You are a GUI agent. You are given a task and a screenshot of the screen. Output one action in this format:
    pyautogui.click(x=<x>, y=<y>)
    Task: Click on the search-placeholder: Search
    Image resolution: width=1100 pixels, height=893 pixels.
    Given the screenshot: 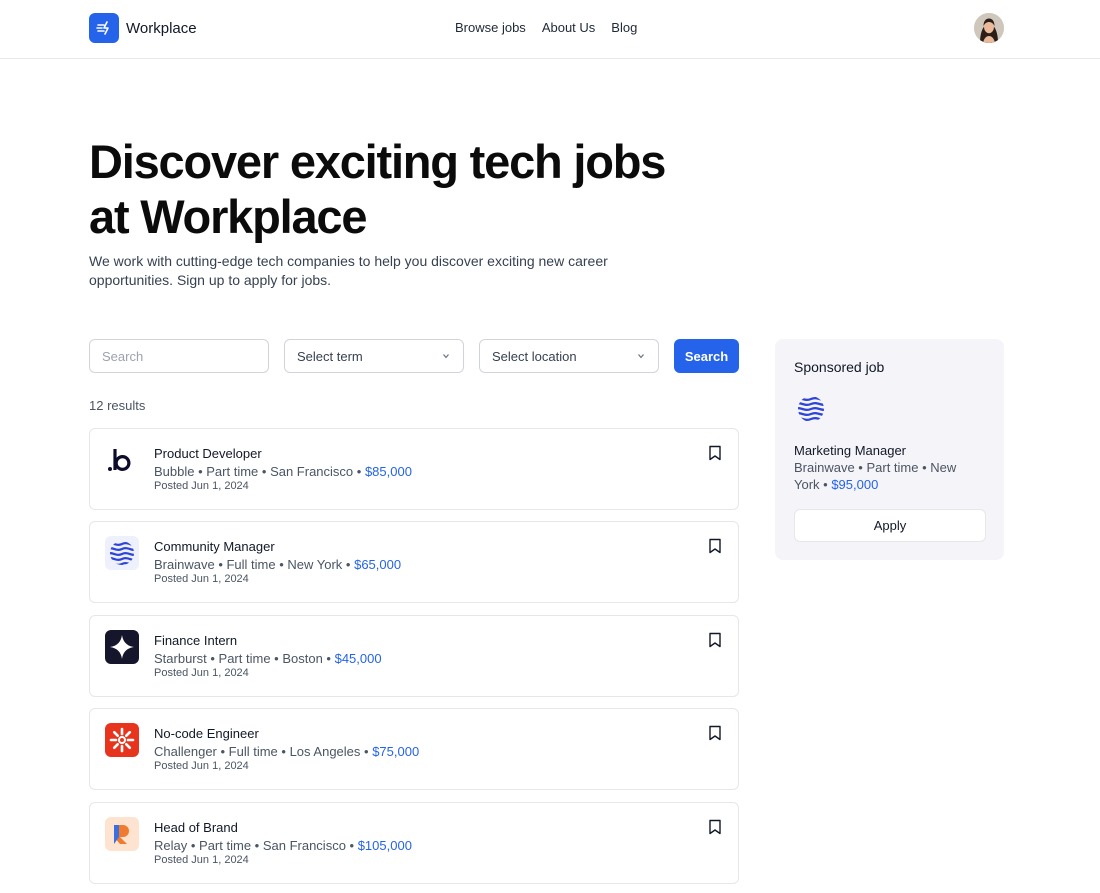 What is the action you would take?
    pyautogui.click(x=123, y=356)
    